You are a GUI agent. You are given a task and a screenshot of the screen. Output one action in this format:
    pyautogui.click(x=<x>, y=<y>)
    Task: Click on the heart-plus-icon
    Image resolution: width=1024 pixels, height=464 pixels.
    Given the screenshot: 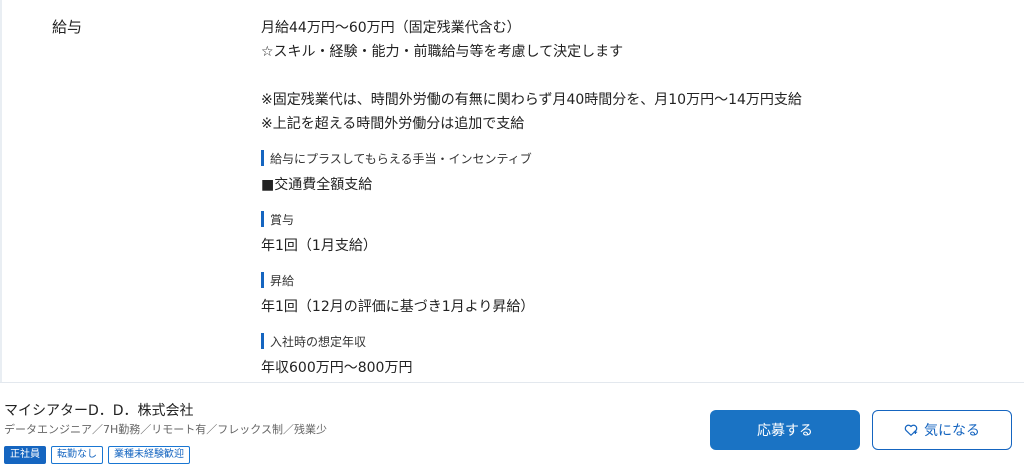 What is the action you would take?
    pyautogui.click(x=911, y=430)
    